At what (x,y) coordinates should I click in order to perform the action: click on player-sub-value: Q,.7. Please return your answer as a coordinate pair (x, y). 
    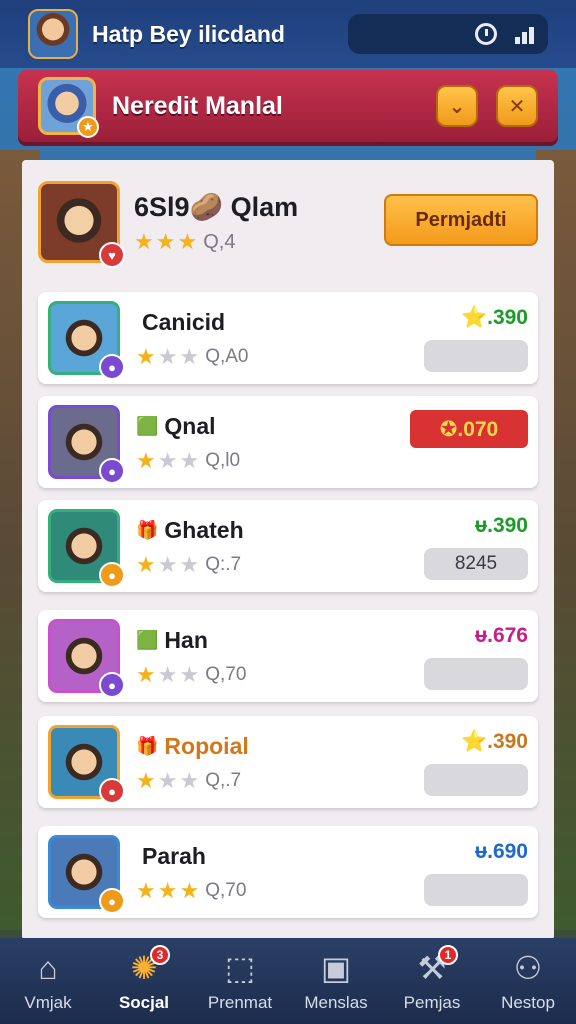
    Looking at the image, I should click on (223, 780).